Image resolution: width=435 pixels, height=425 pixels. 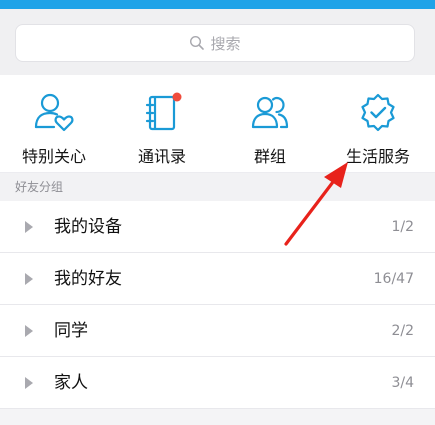 I want to click on quick-action-label: 群组, so click(x=269, y=156).